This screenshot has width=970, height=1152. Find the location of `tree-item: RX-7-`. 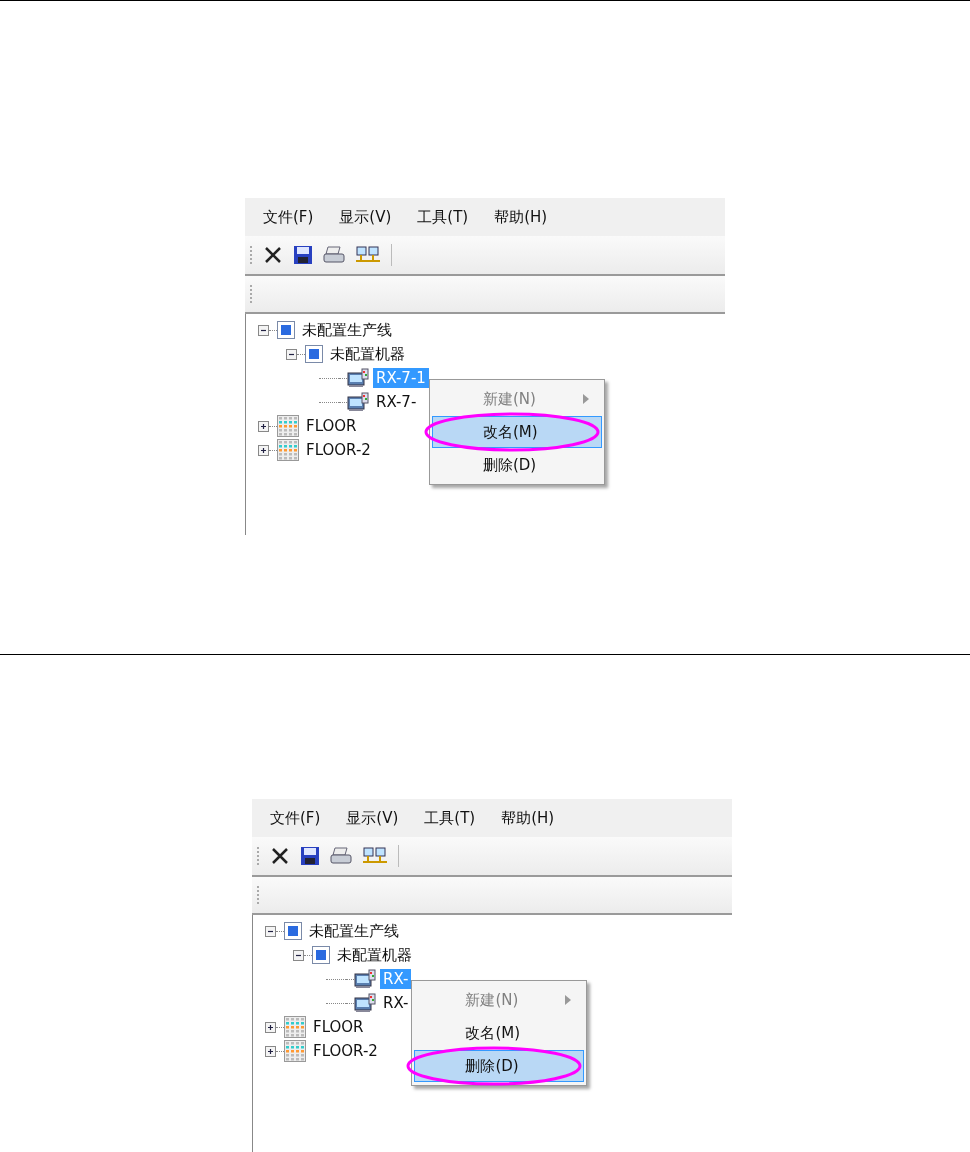

tree-item: RX-7- is located at coordinates (396, 402).